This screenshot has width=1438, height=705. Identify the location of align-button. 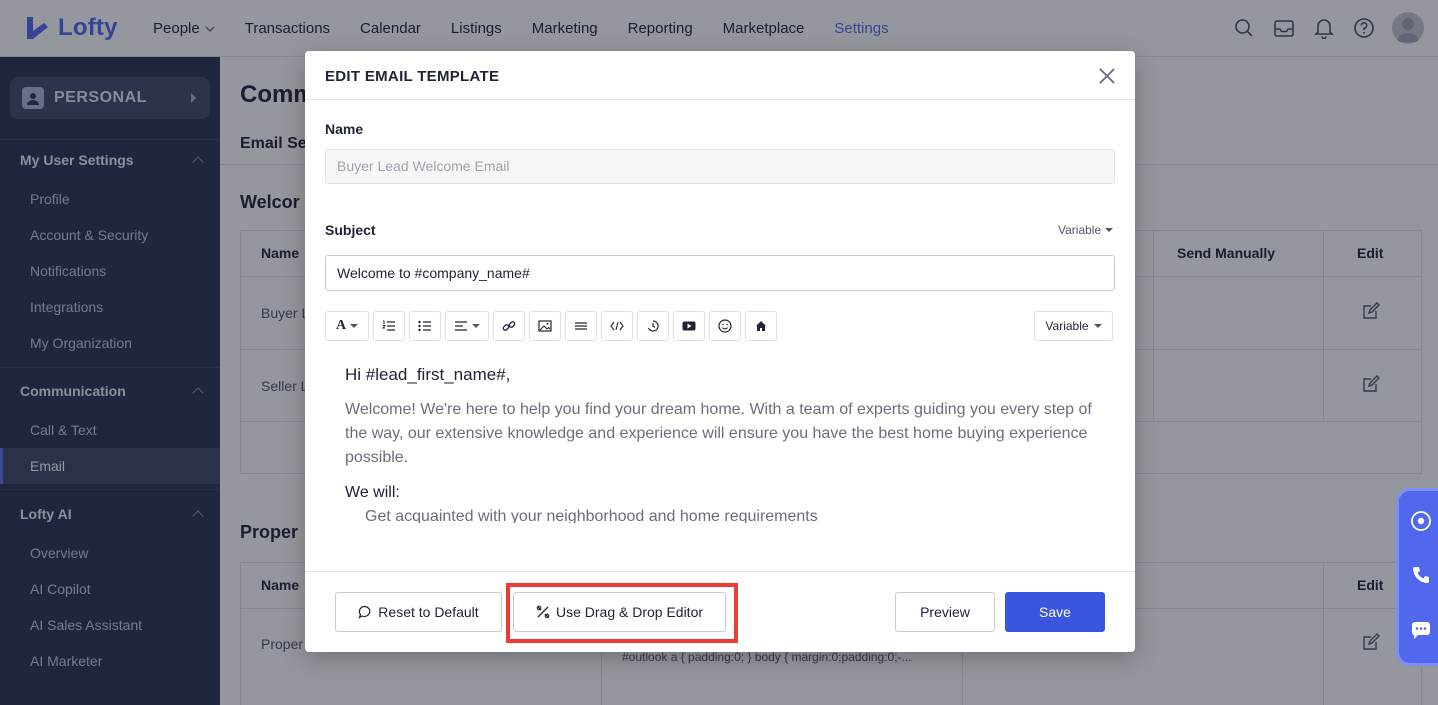
(467, 326).